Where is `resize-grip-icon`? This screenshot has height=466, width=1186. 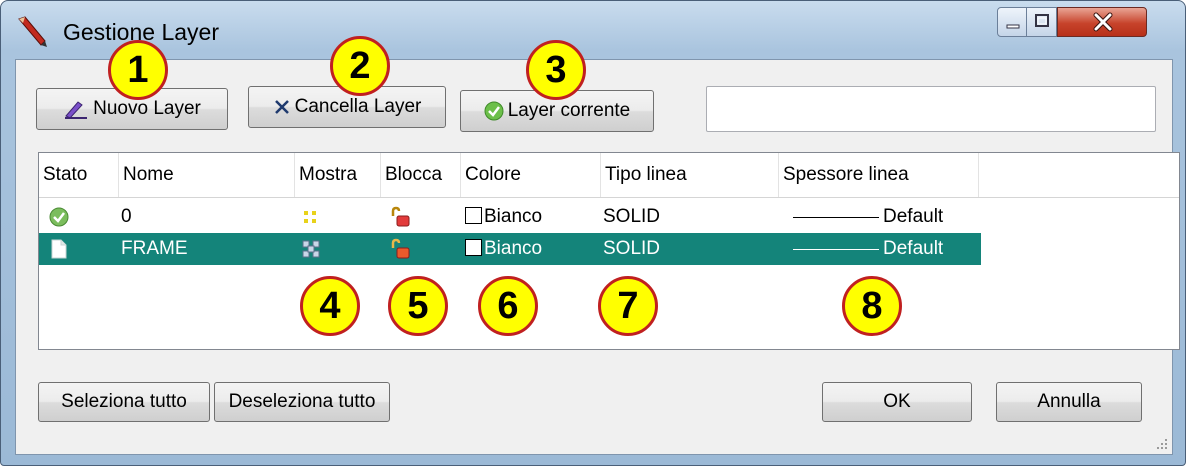
resize-grip-icon is located at coordinates (1162, 444).